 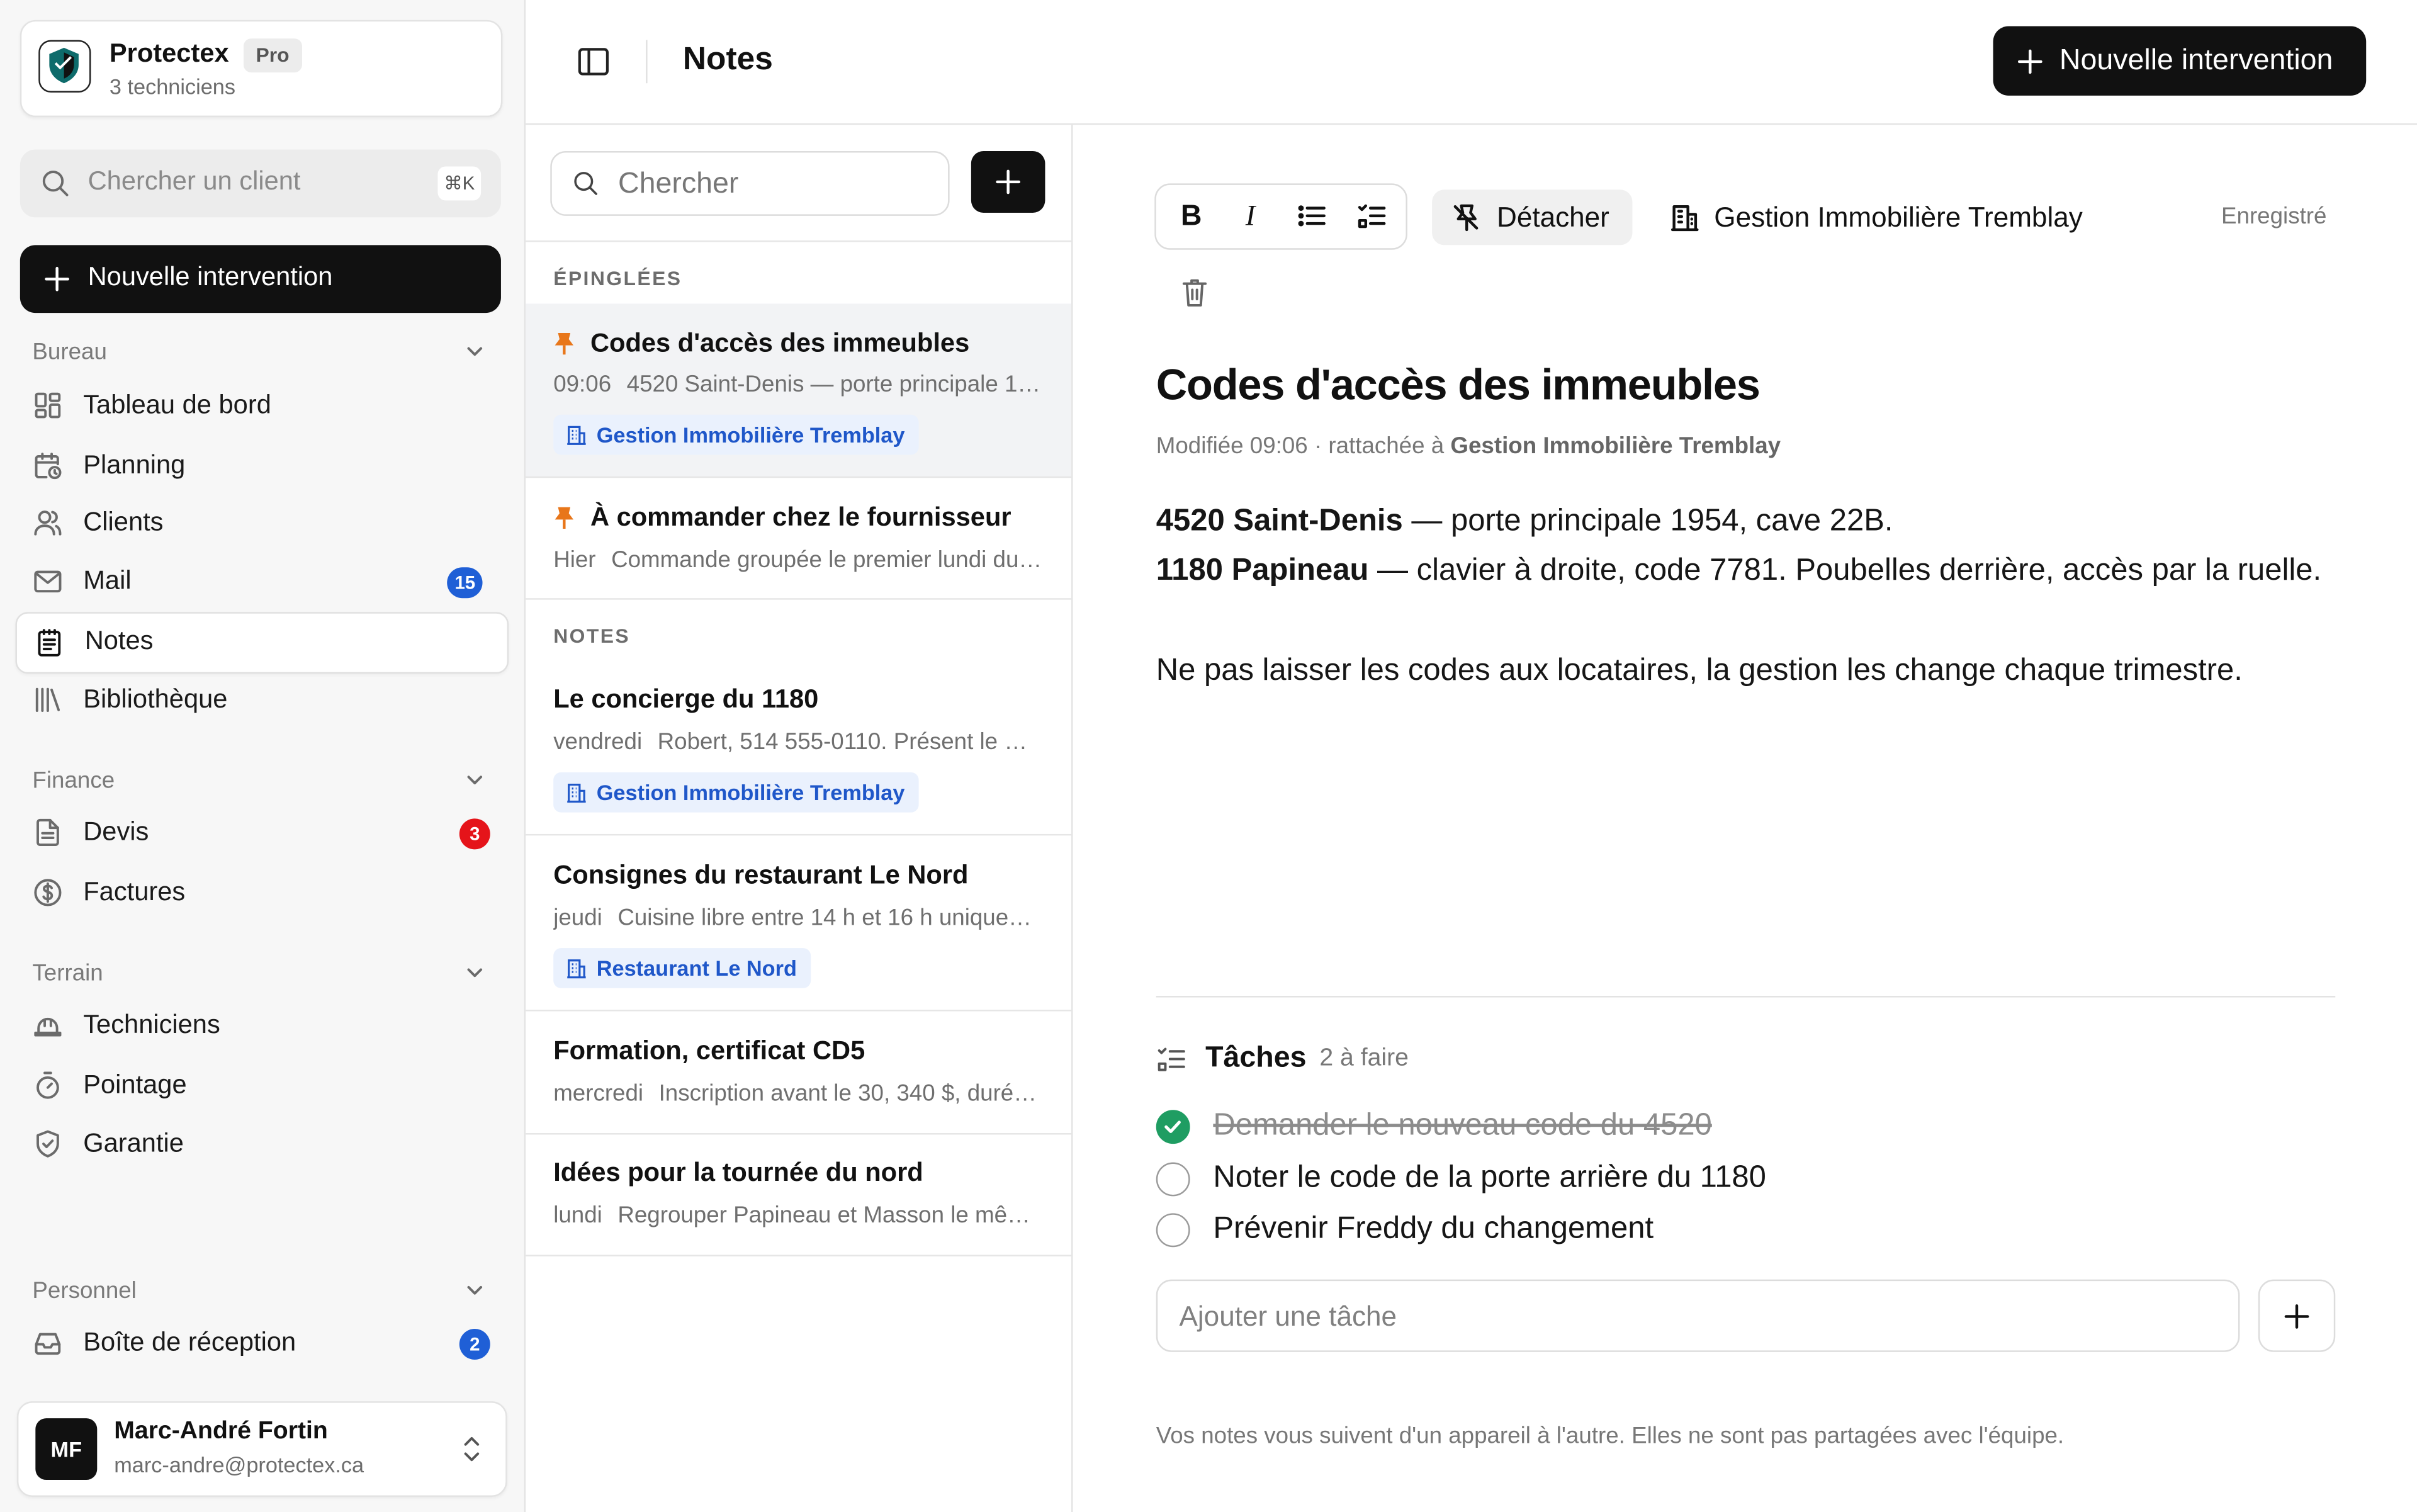 What do you see at coordinates (577, 1215) in the screenshot?
I see `note-time: lundi` at bounding box center [577, 1215].